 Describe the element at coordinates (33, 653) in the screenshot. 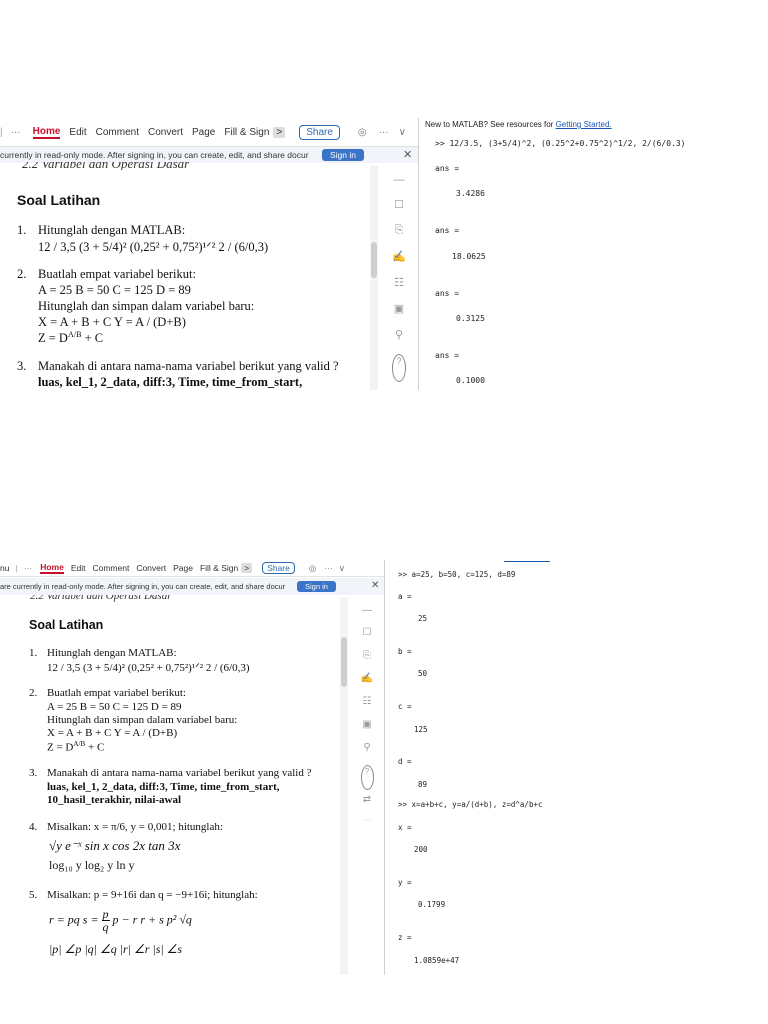

I see `q1-number: 1.` at that location.